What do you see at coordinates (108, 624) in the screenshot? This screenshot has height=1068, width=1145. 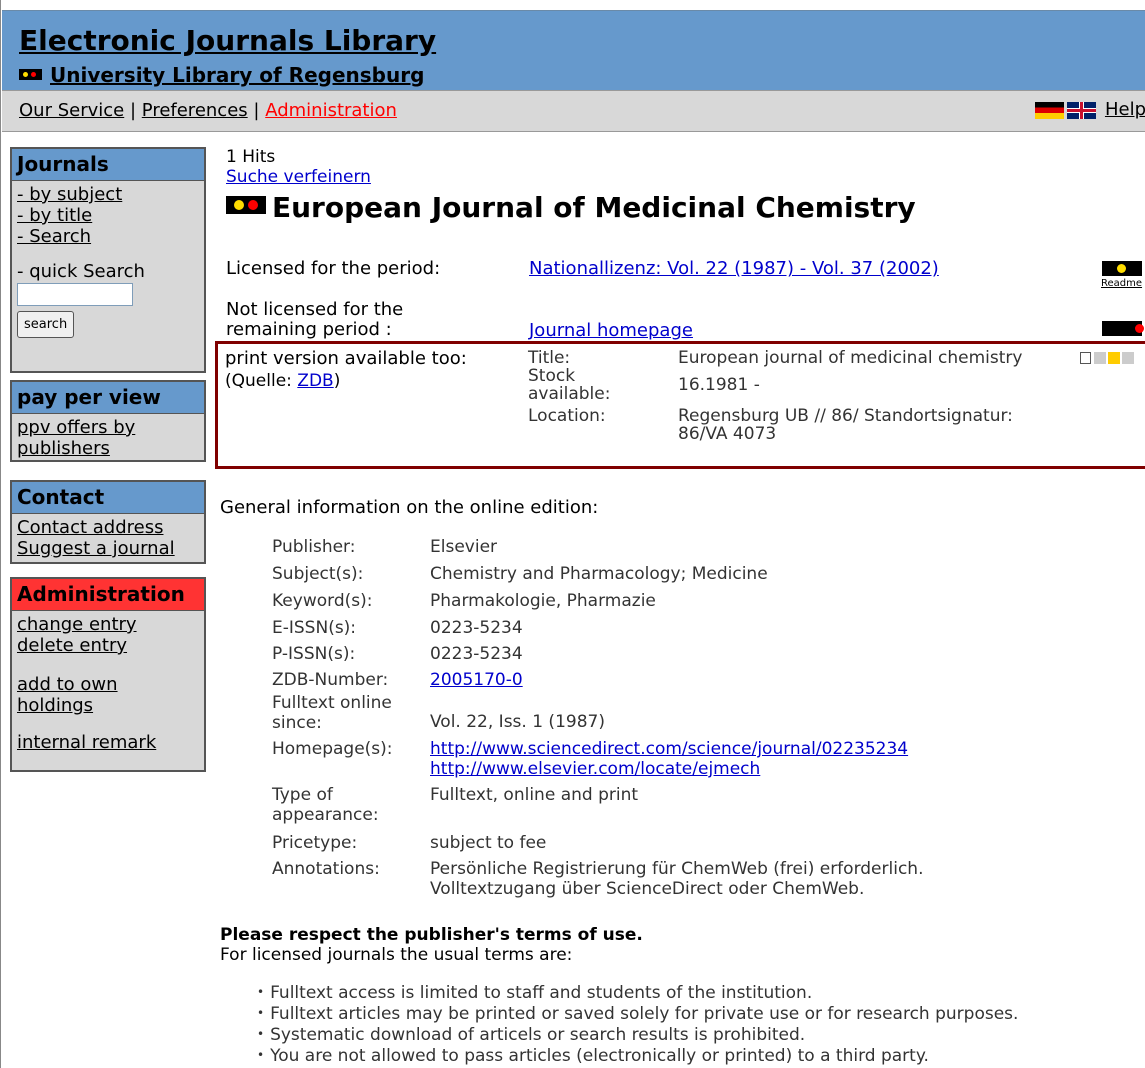 I see `sidebar-item-change-entry: change entry` at bounding box center [108, 624].